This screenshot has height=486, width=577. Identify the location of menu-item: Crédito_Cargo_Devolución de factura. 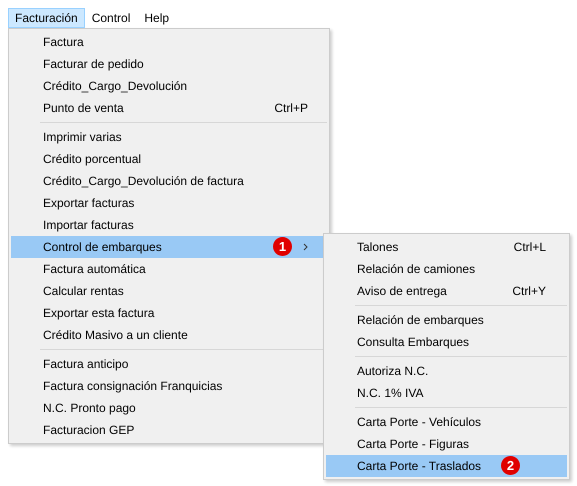
(169, 181).